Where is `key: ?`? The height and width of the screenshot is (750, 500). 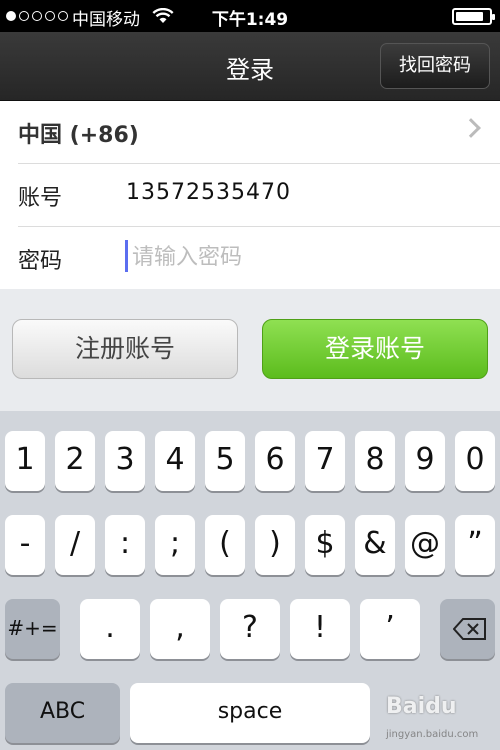 key: ? is located at coordinates (250, 629).